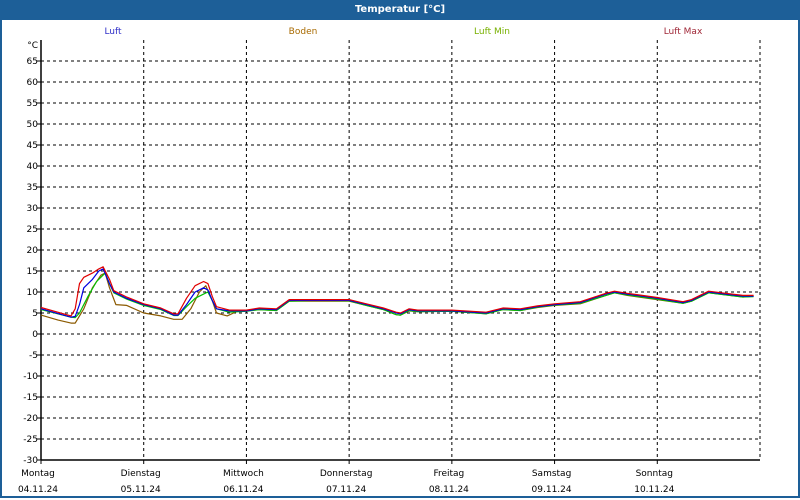 Image resolution: width=800 pixels, height=500 pixels. What do you see at coordinates (35, 314) in the screenshot?
I see `y-tick-label: 5` at bounding box center [35, 314].